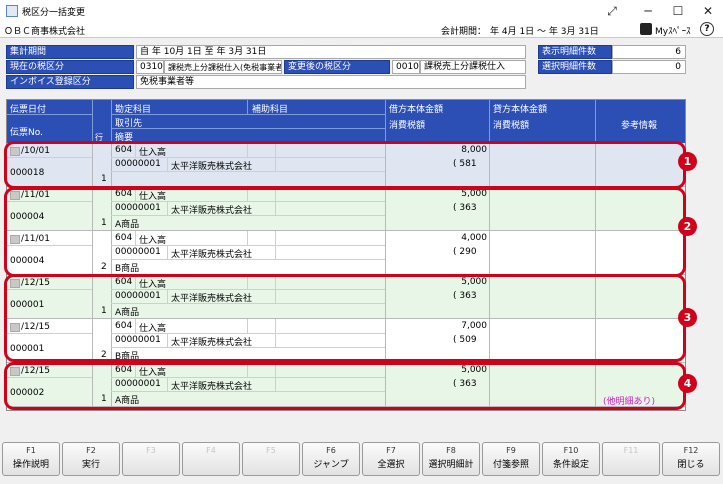 The height and width of the screenshot is (484, 723). What do you see at coordinates (707, 29) in the screenshot?
I see `help-icon: ?` at bounding box center [707, 29].